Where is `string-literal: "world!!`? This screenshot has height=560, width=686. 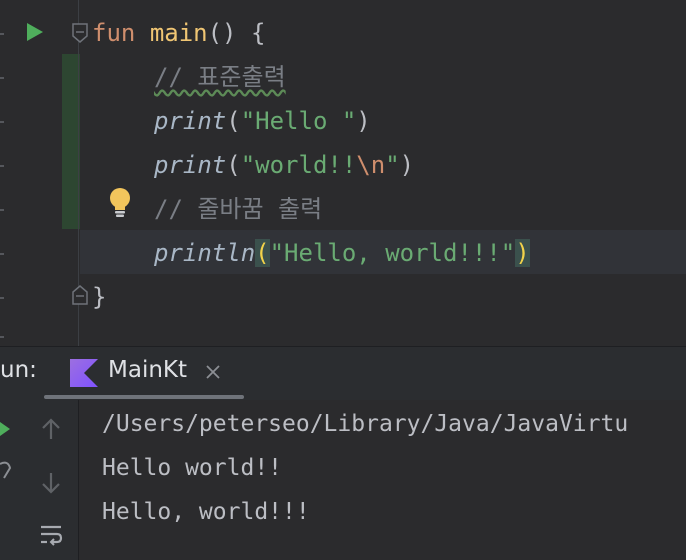
string-literal: "world!! is located at coordinates (298, 165).